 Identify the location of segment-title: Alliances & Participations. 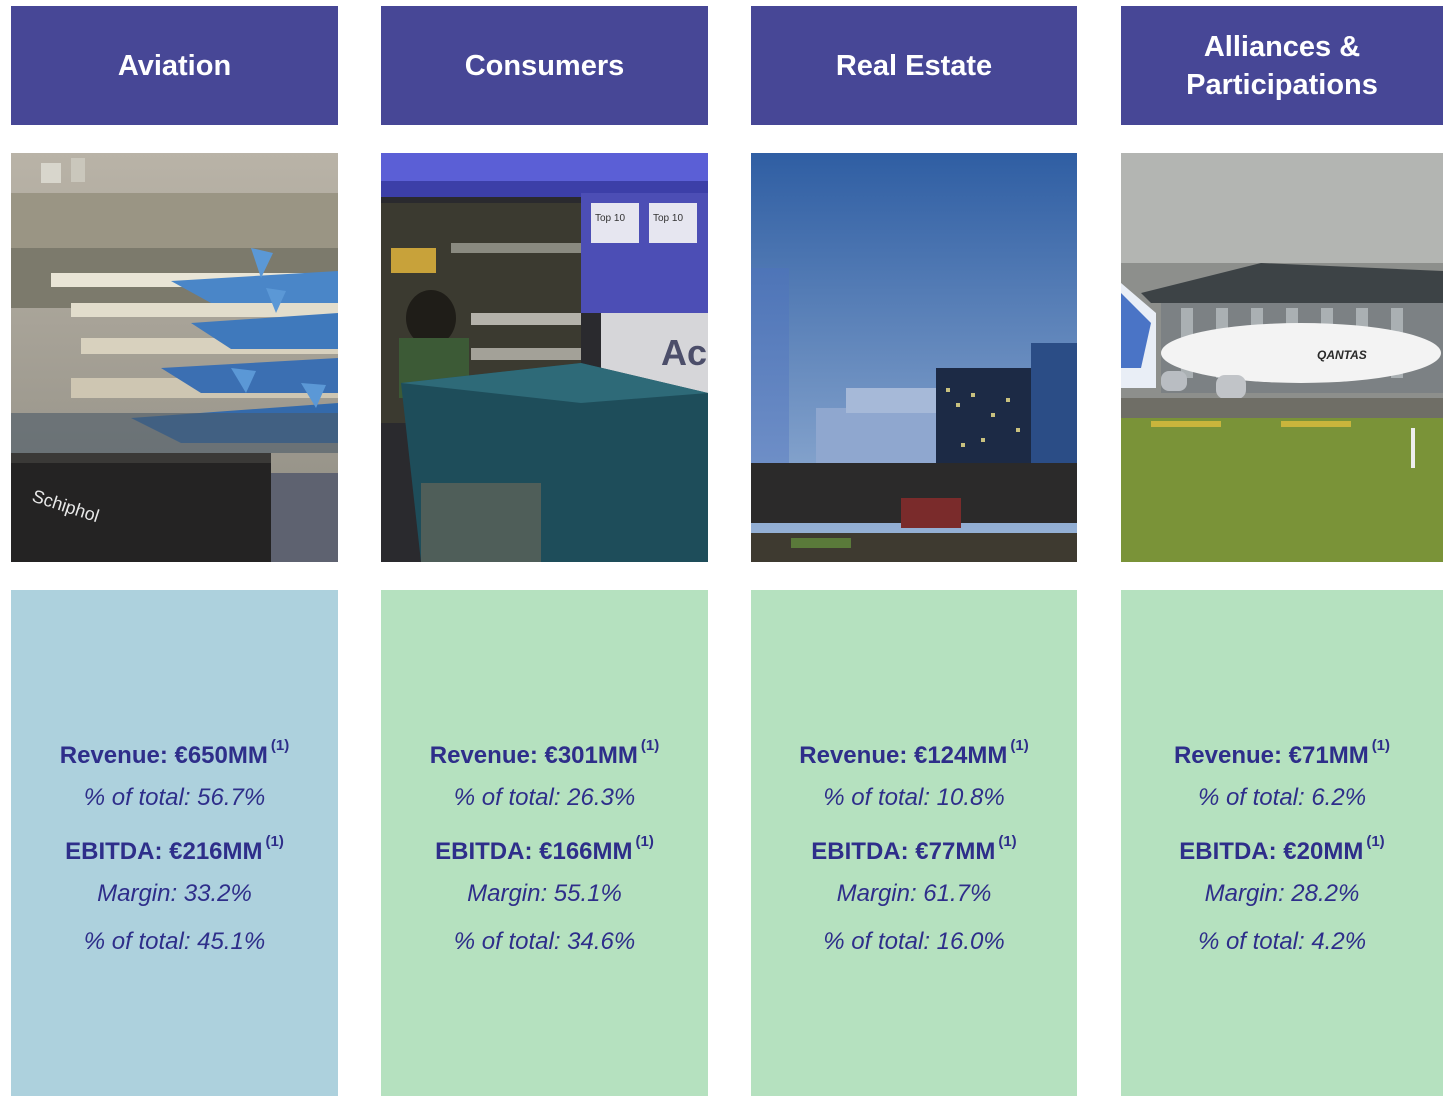
(1282, 65).